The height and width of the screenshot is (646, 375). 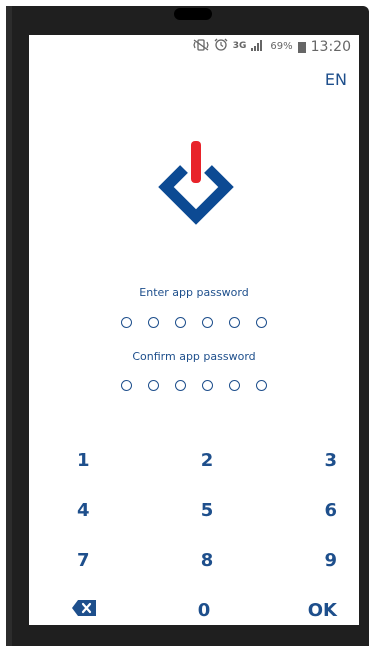 I want to click on keypad-row: 0 OK, so click(x=194, y=605).